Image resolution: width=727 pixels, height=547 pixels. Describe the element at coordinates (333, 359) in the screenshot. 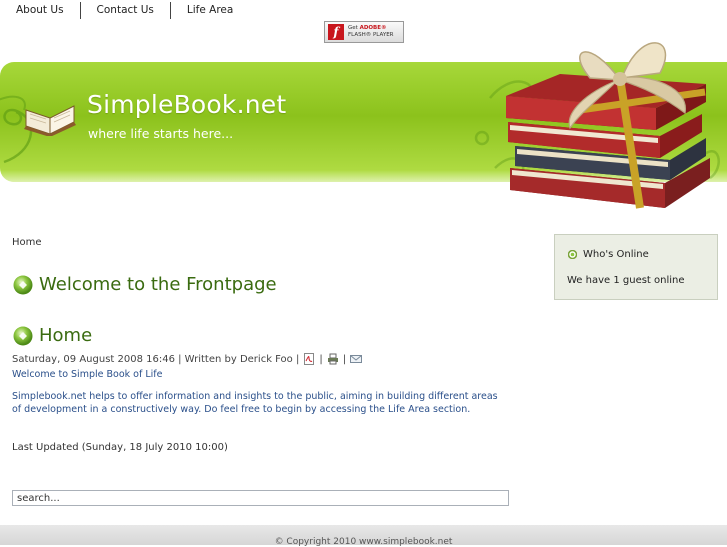

I see `print-icon` at that location.